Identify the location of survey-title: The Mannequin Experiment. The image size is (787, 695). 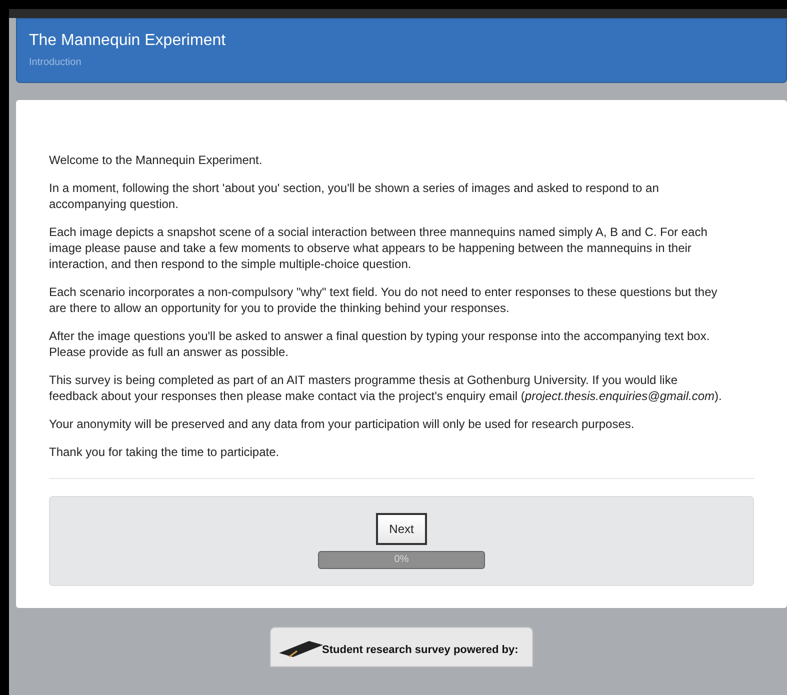
(128, 41).